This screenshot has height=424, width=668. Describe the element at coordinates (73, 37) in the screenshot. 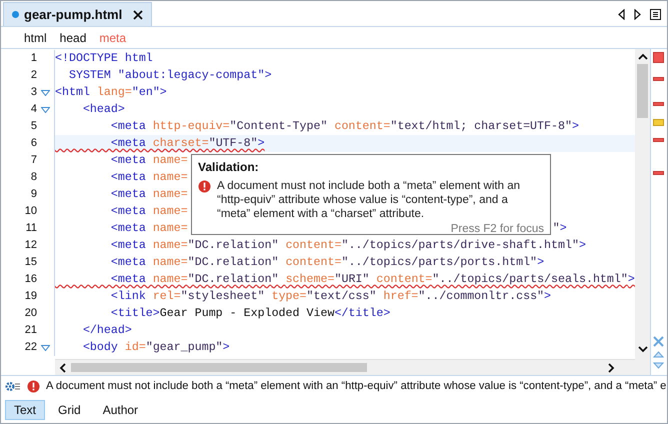

I see `breadcrumb-item: head` at that location.